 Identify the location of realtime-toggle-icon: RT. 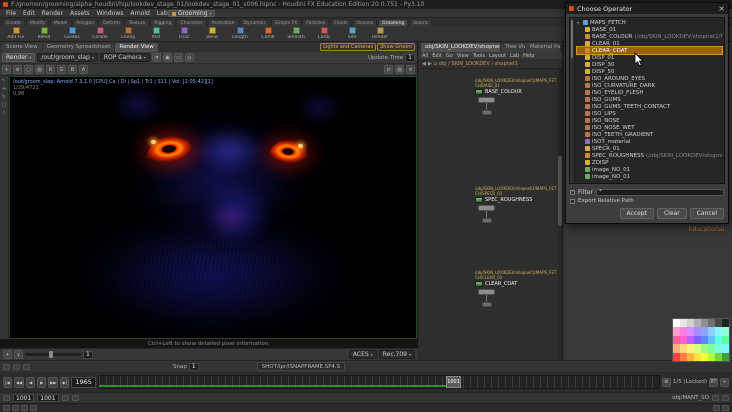
(713, 382).